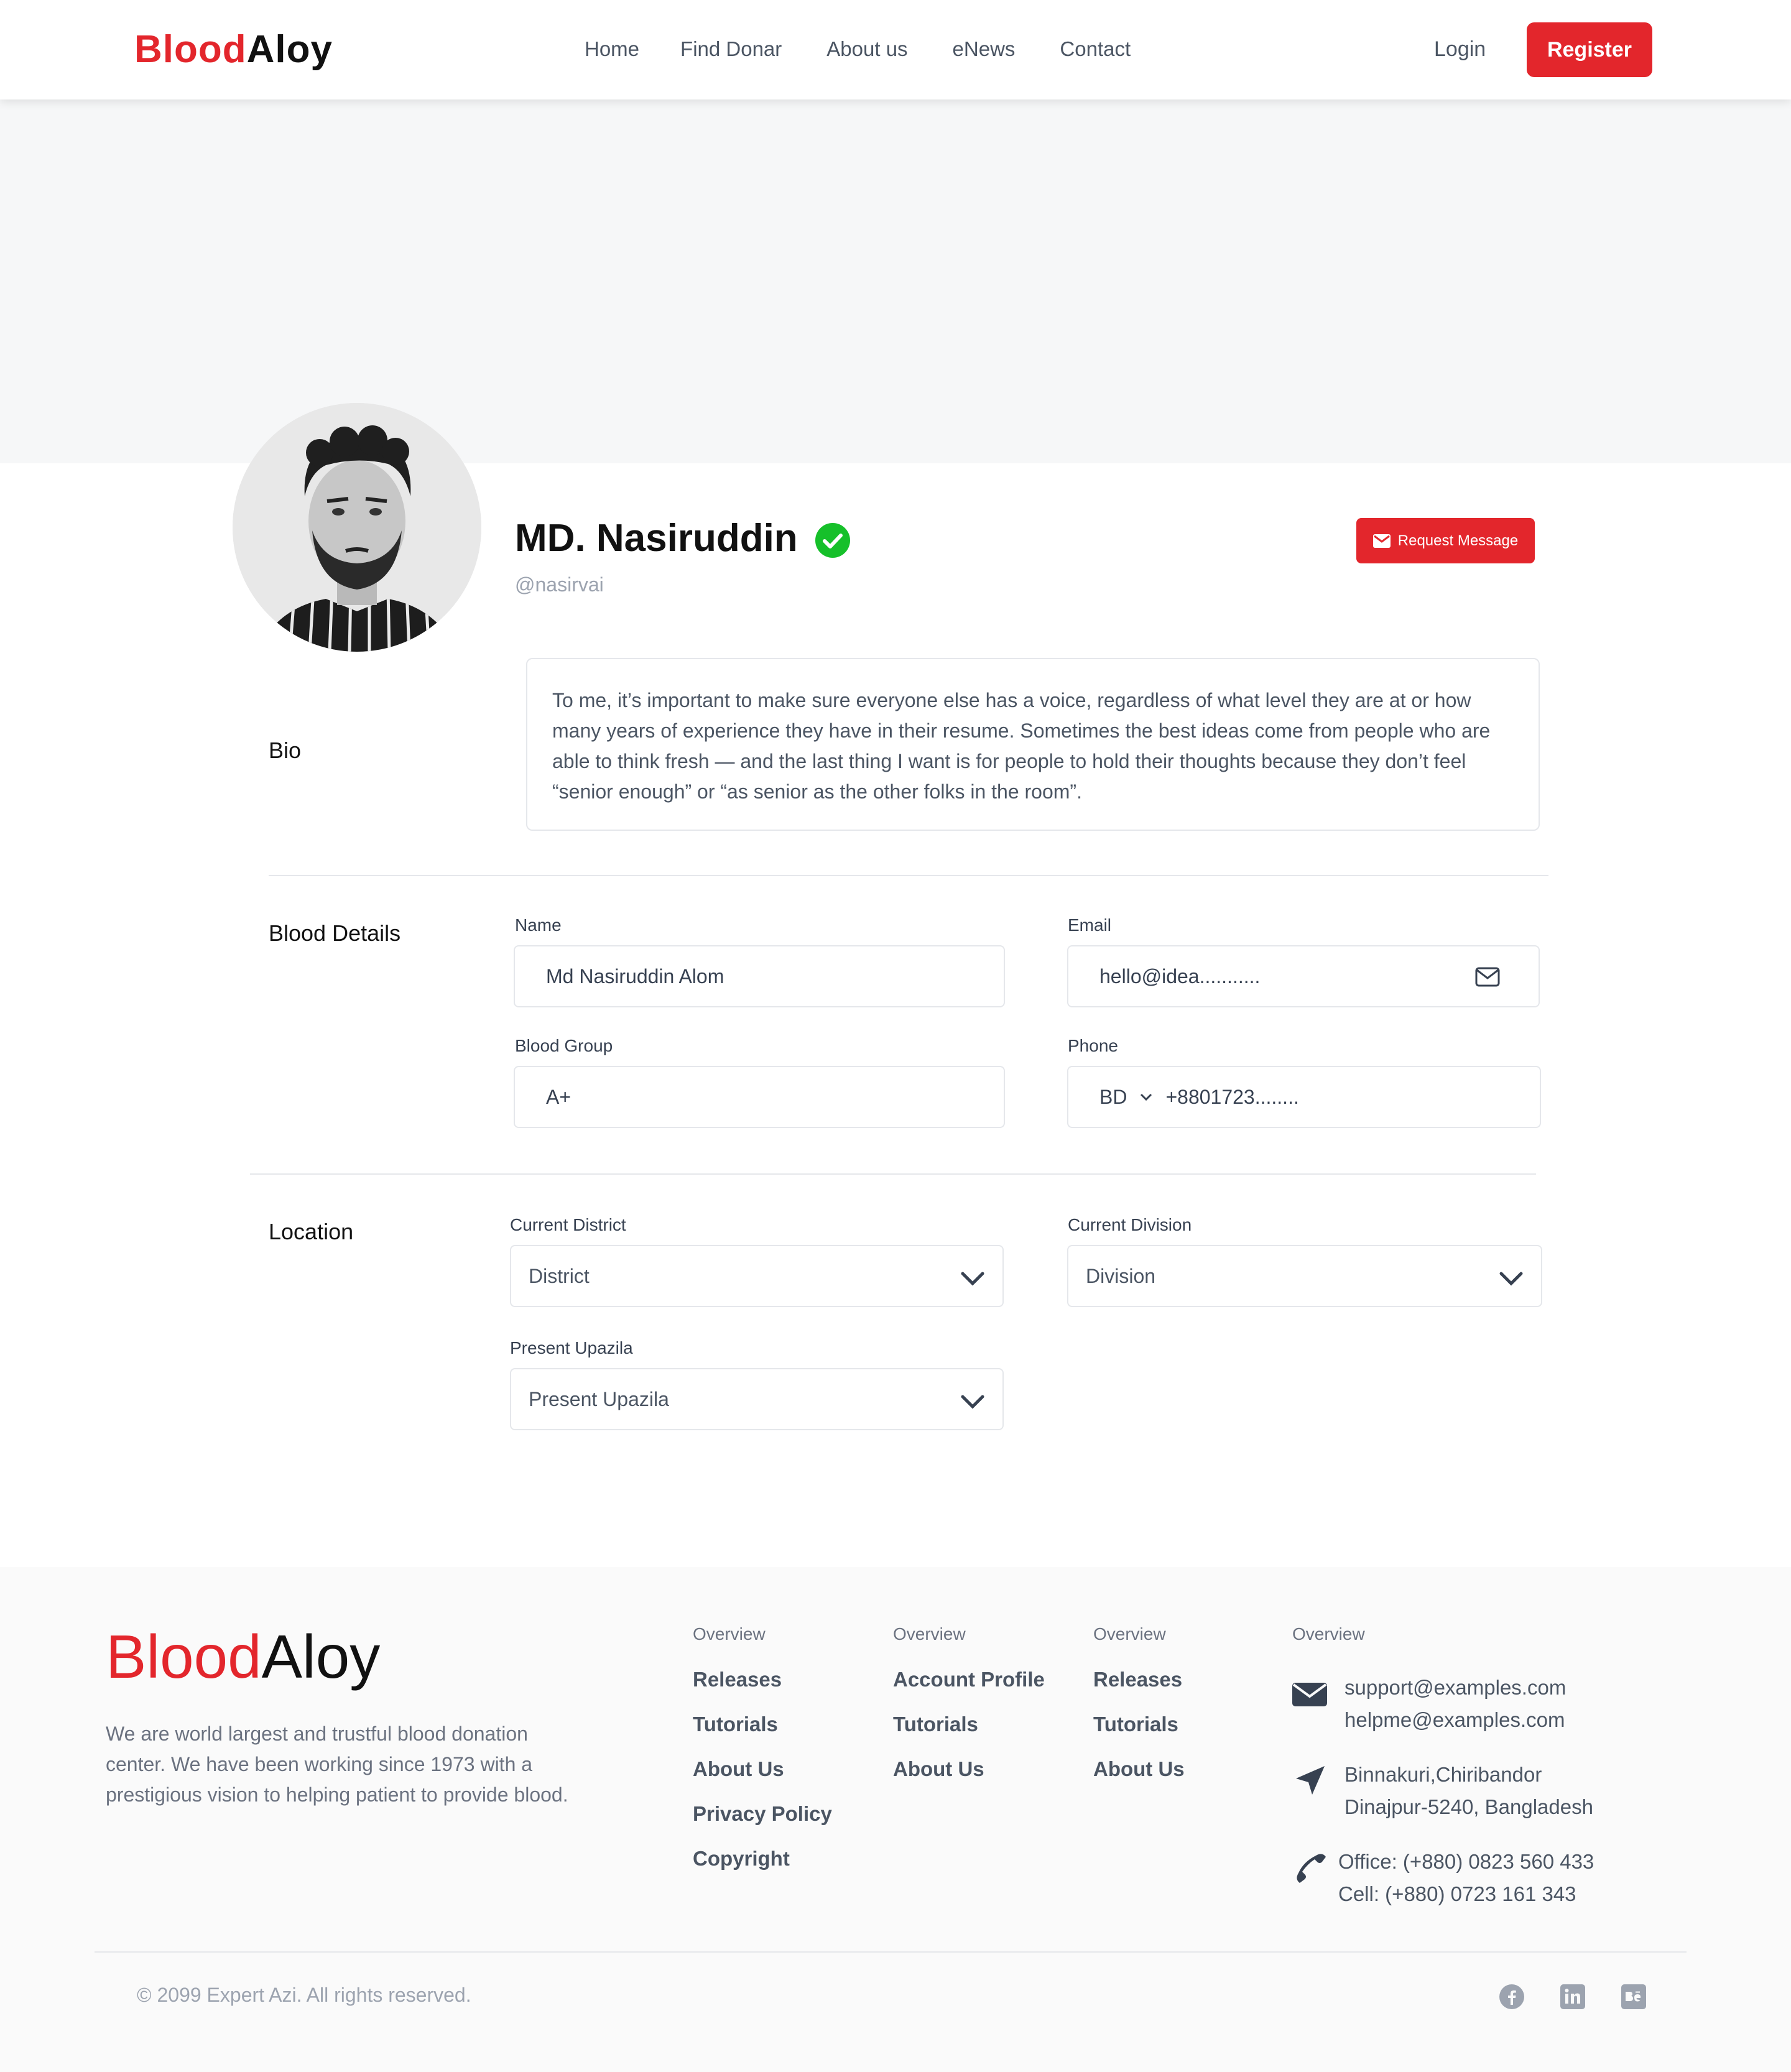 Image resolution: width=1791 pixels, height=2072 pixels. Describe the element at coordinates (1589, 49) in the screenshot. I see `register-button: Register` at that location.